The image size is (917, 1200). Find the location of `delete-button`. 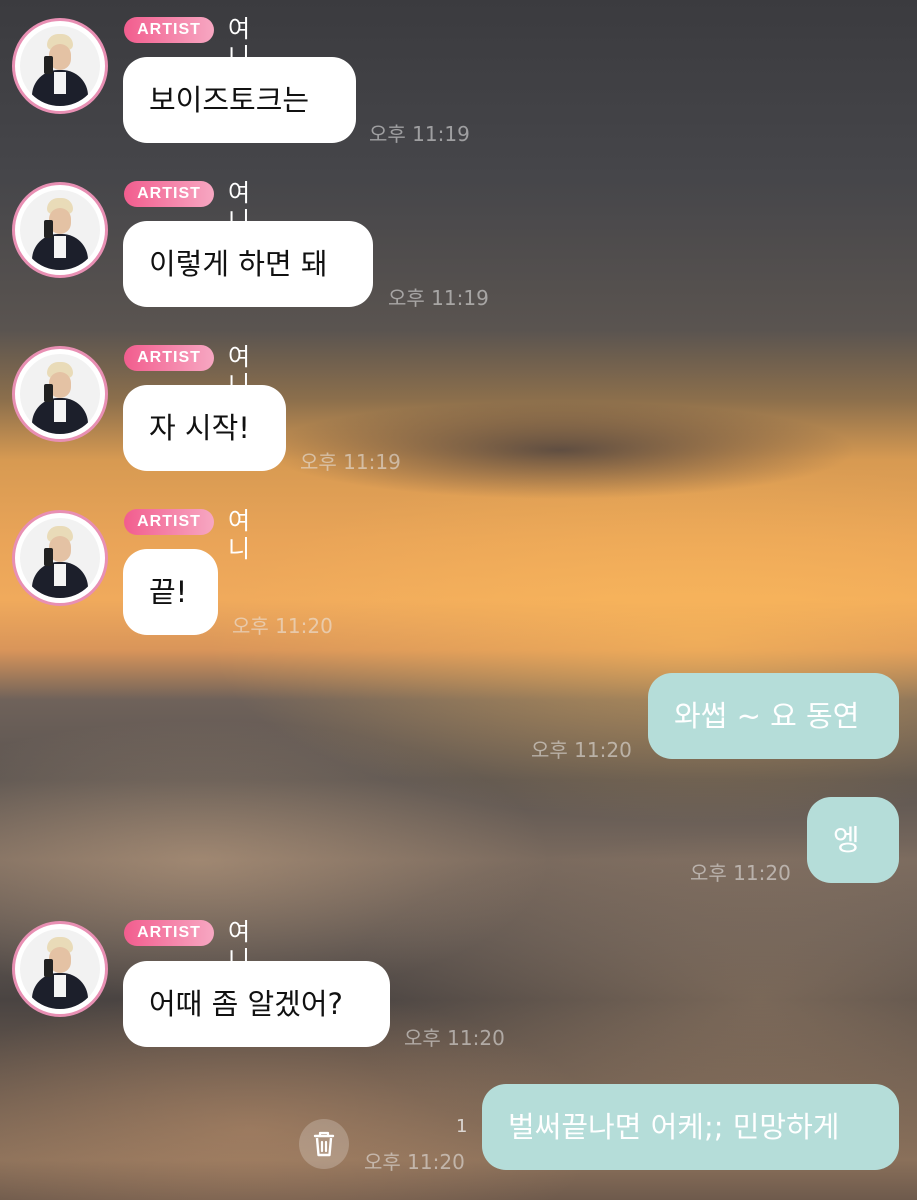

delete-button is located at coordinates (324, 1144).